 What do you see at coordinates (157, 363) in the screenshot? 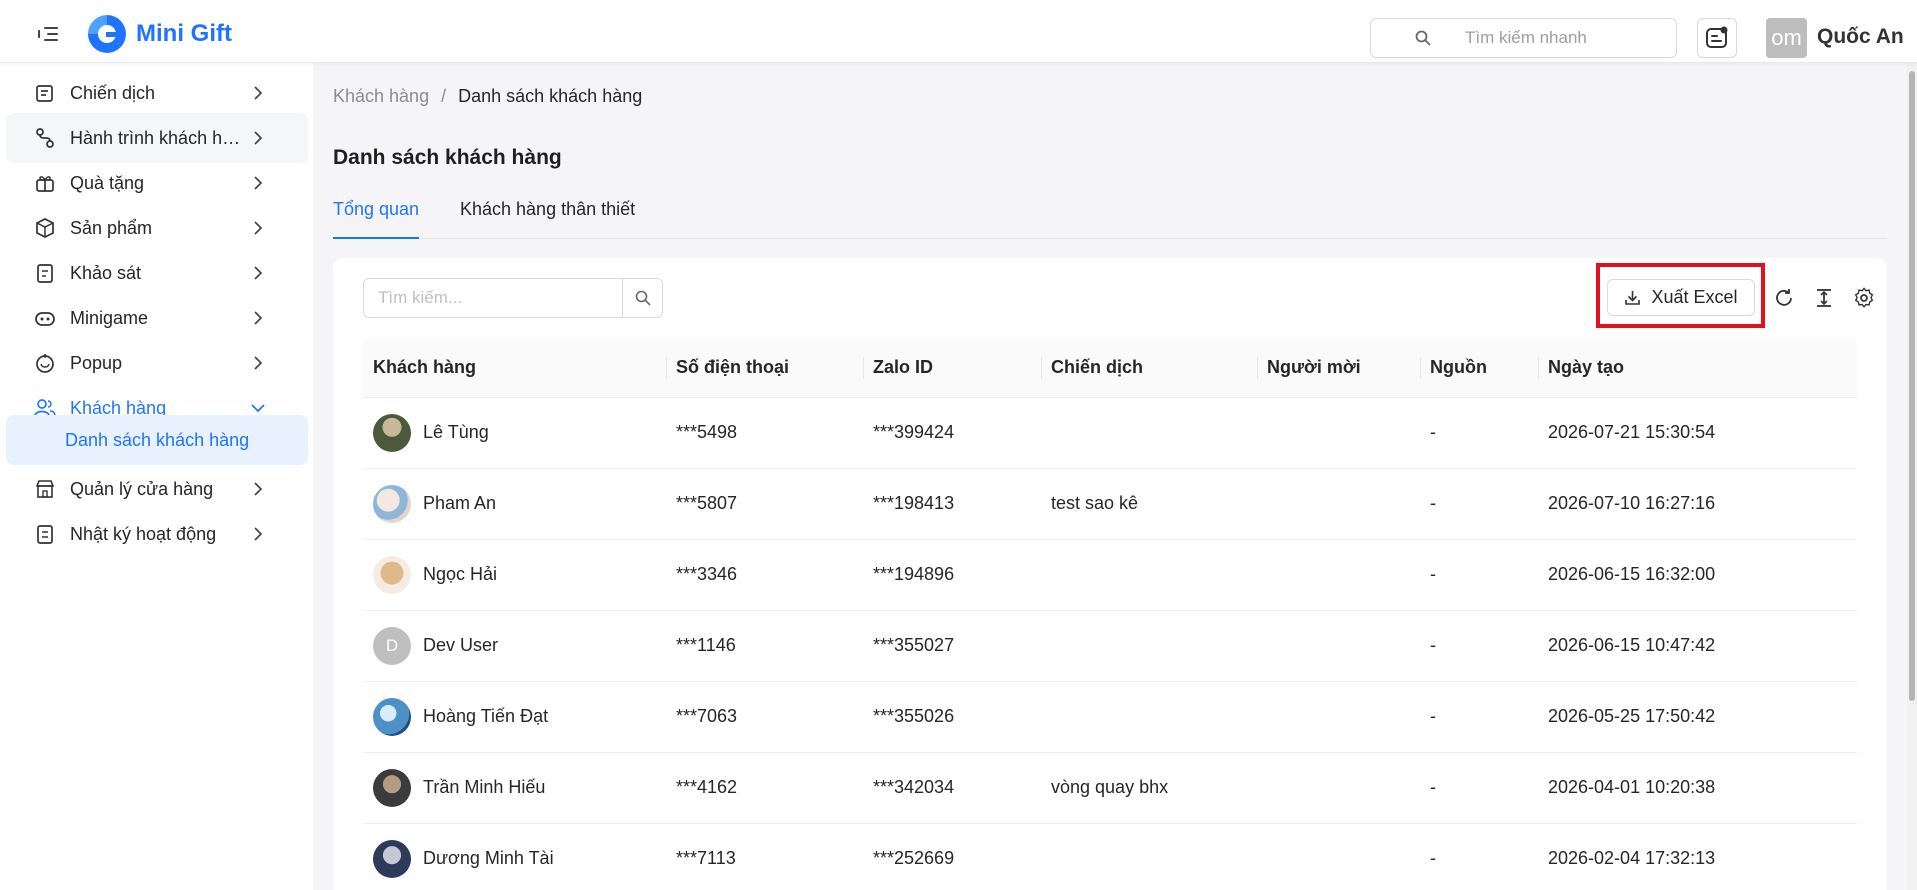
I see `sidebar-item-popup: Popup` at bounding box center [157, 363].